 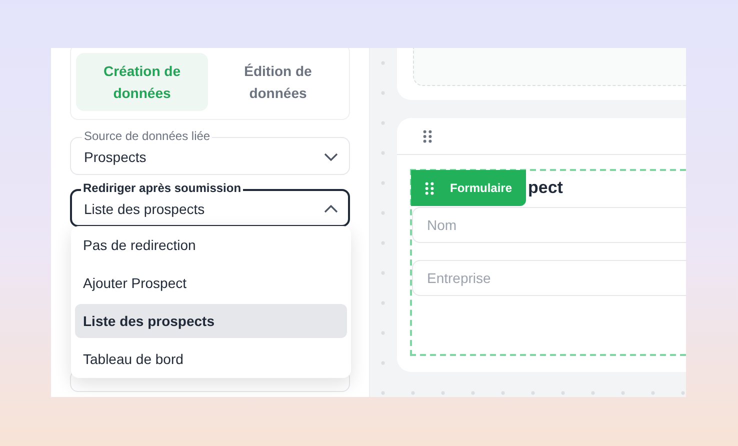 I want to click on field-value: Prospects, so click(x=116, y=156).